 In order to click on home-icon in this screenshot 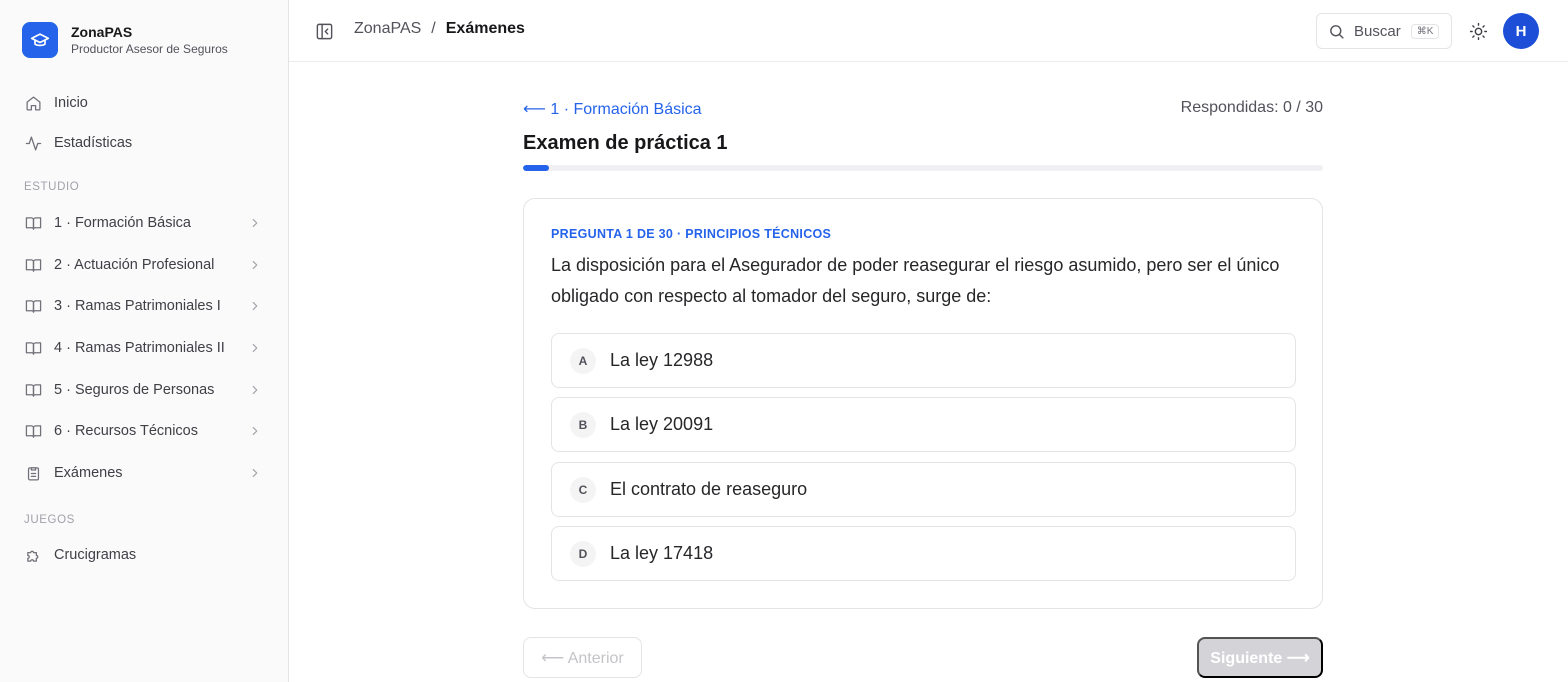, I will do `click(33, 103)`.